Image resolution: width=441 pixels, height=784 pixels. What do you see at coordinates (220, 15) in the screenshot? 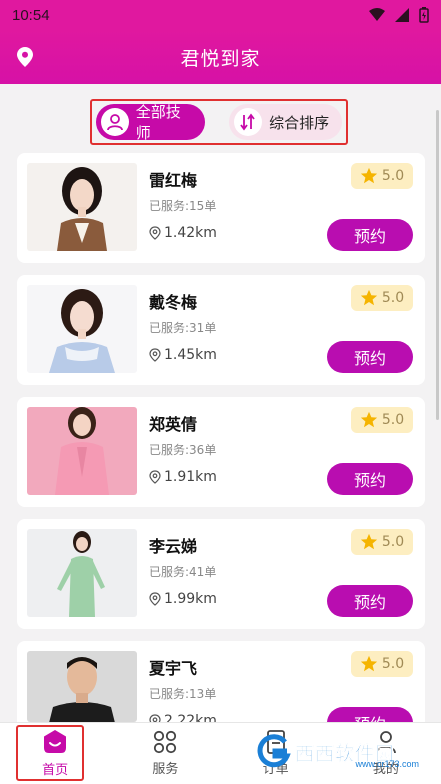
I see `status-bar: 10:54` at bounding box center [220, 15].